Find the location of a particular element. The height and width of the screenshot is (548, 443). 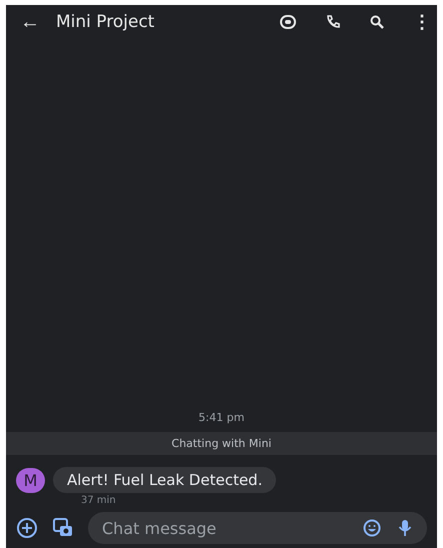

message-field: Chat message is located at coordinates (257, 528).